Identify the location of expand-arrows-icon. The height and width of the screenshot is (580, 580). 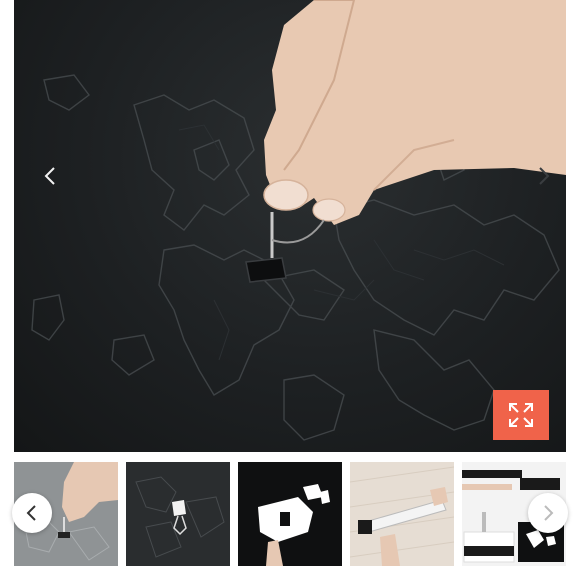
(521, 415).